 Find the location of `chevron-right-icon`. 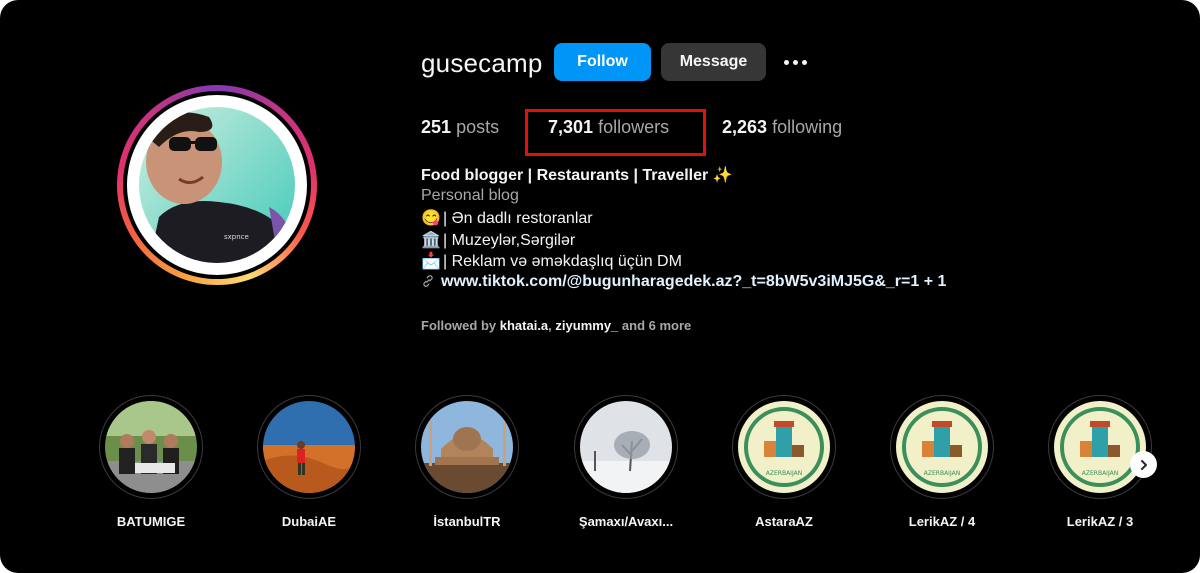

chevron-right-icon is located at coordinates (1143, 464).